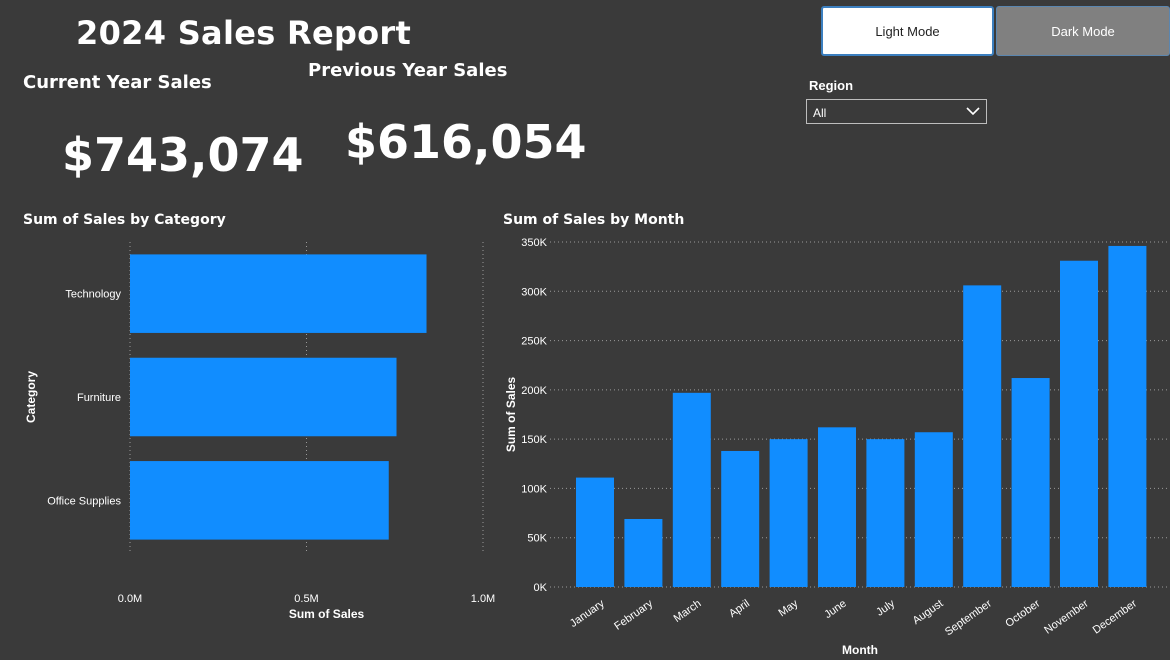 The image size is (1170, 660). I want to click on month-tick-label: October, so click(1022, 613).